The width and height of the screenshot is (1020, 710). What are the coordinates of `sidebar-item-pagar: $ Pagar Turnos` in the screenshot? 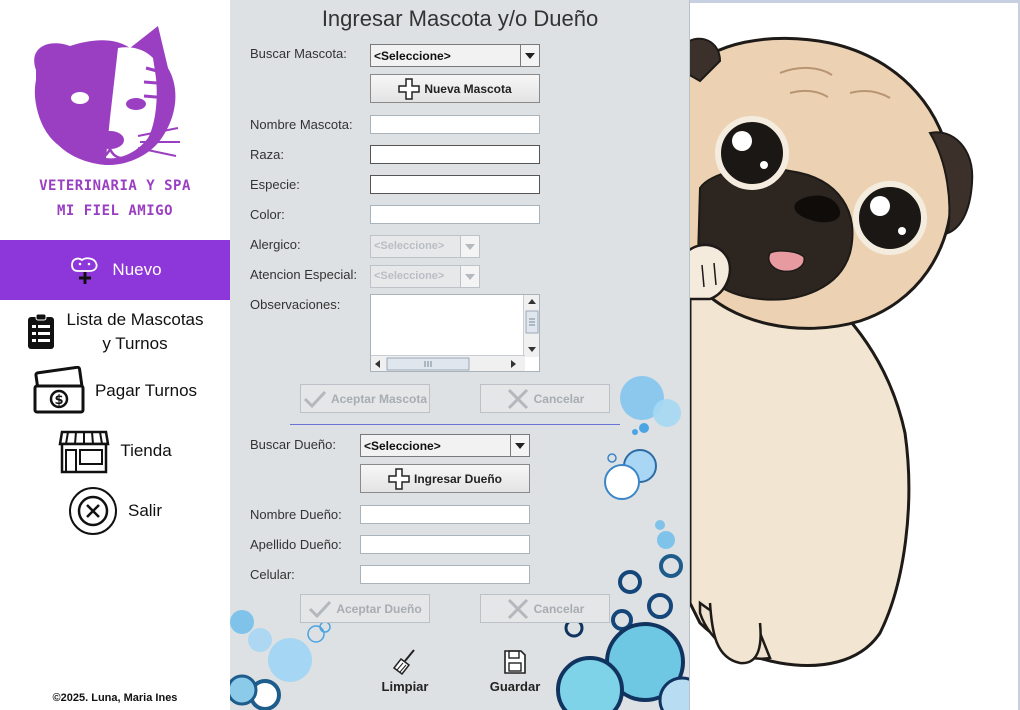 It's located at (115, 391).